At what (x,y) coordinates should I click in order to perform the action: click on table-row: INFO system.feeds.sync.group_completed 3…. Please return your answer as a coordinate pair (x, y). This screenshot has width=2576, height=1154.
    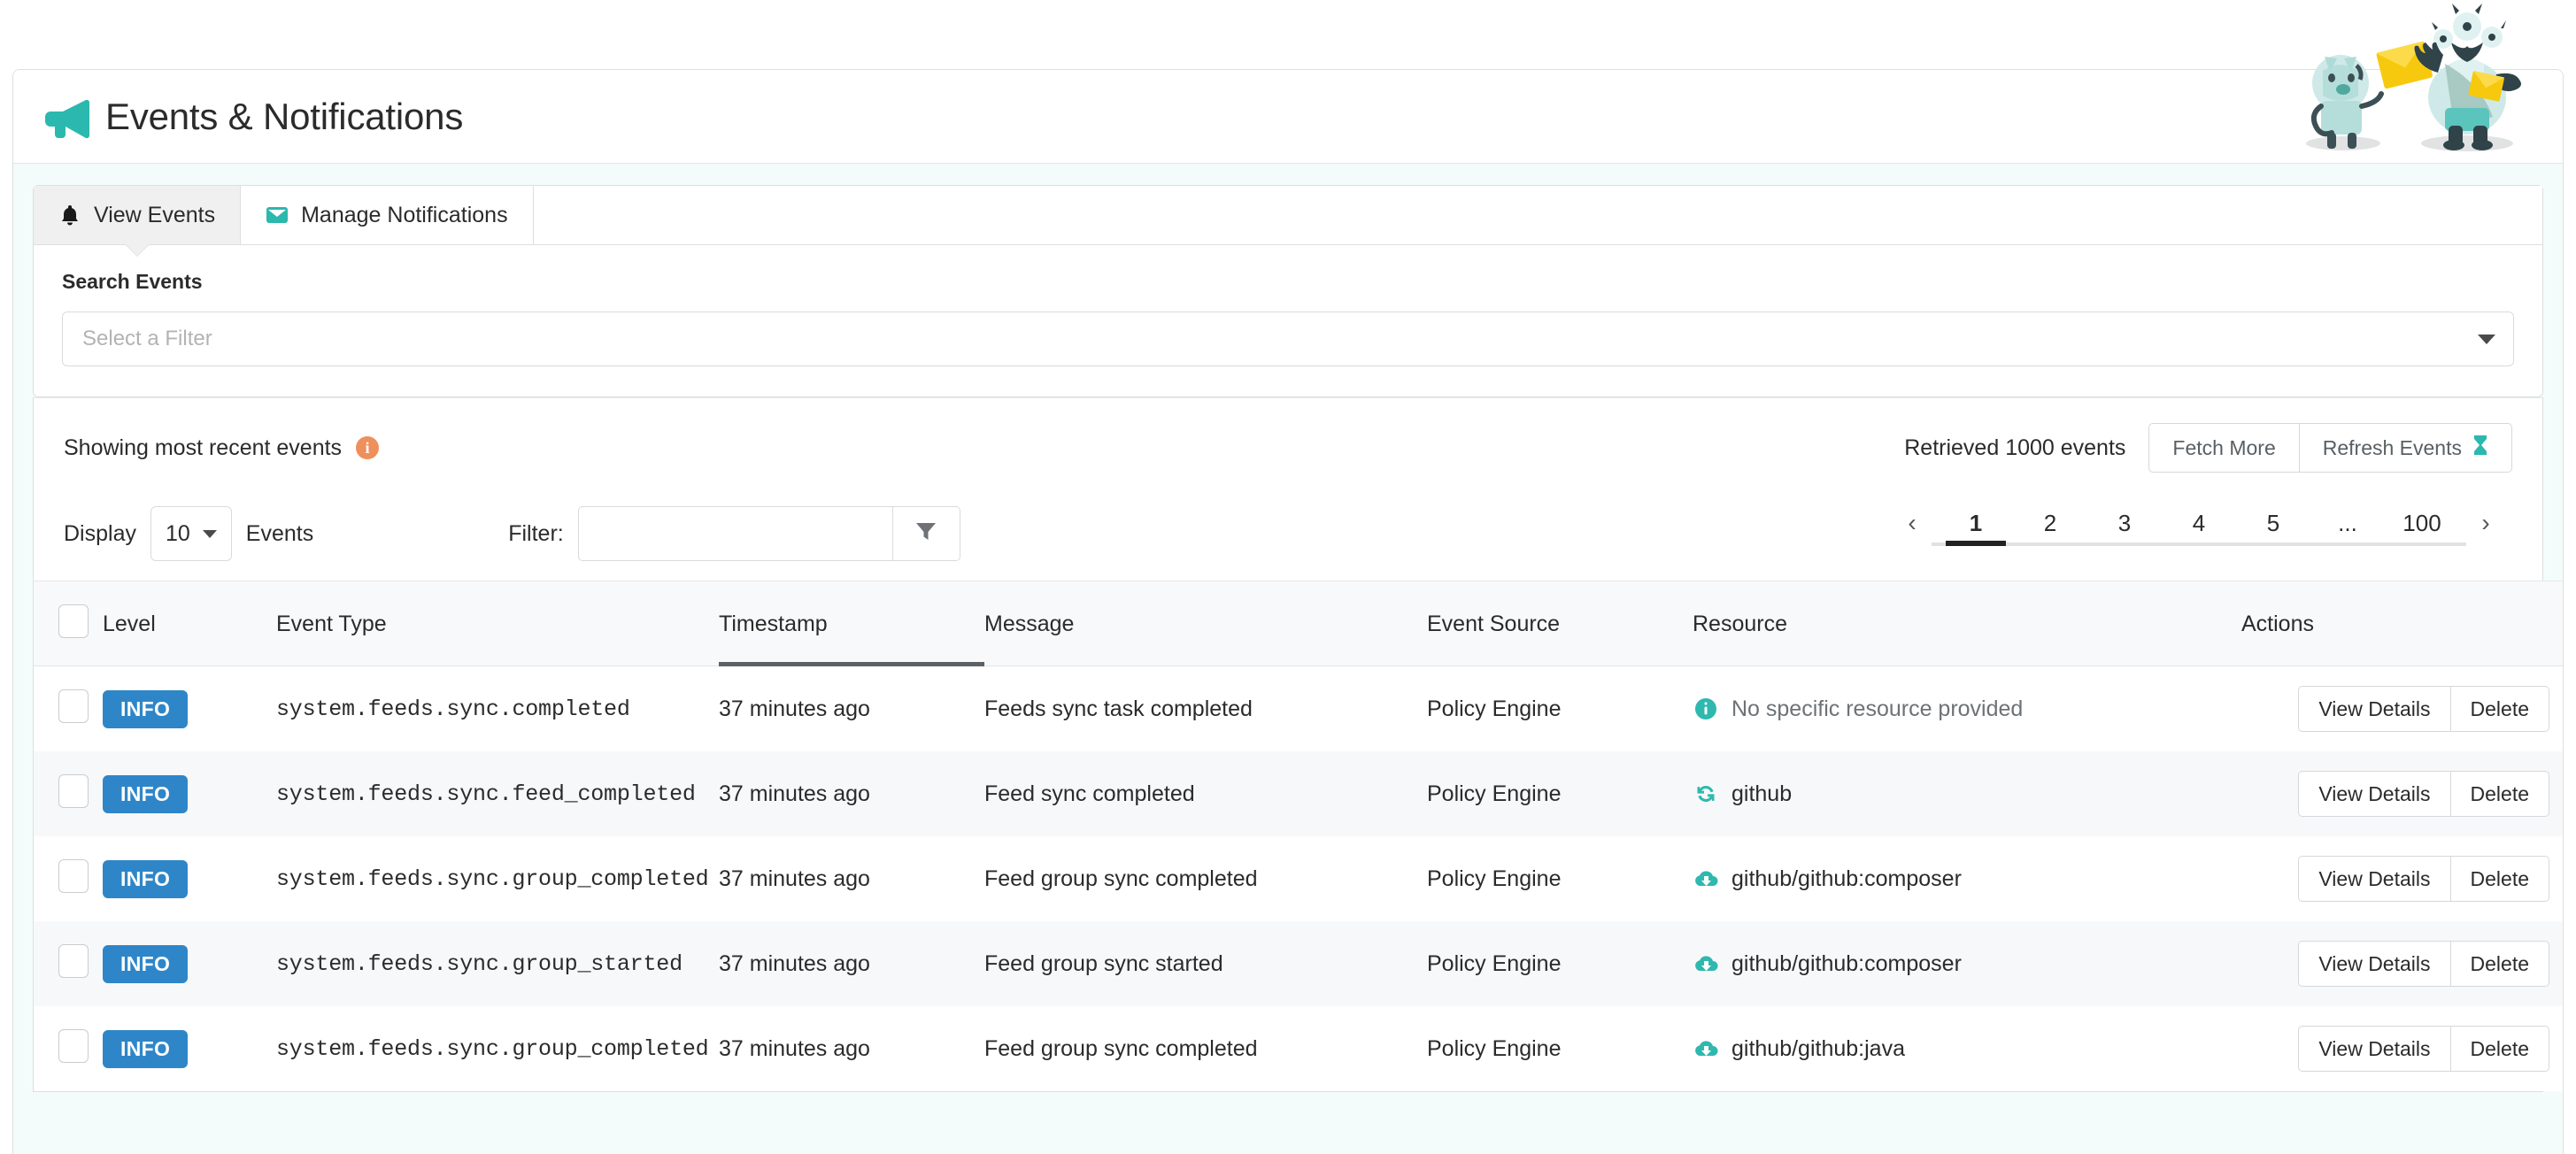
    Looking at the image, I should click on (1298, 1048).